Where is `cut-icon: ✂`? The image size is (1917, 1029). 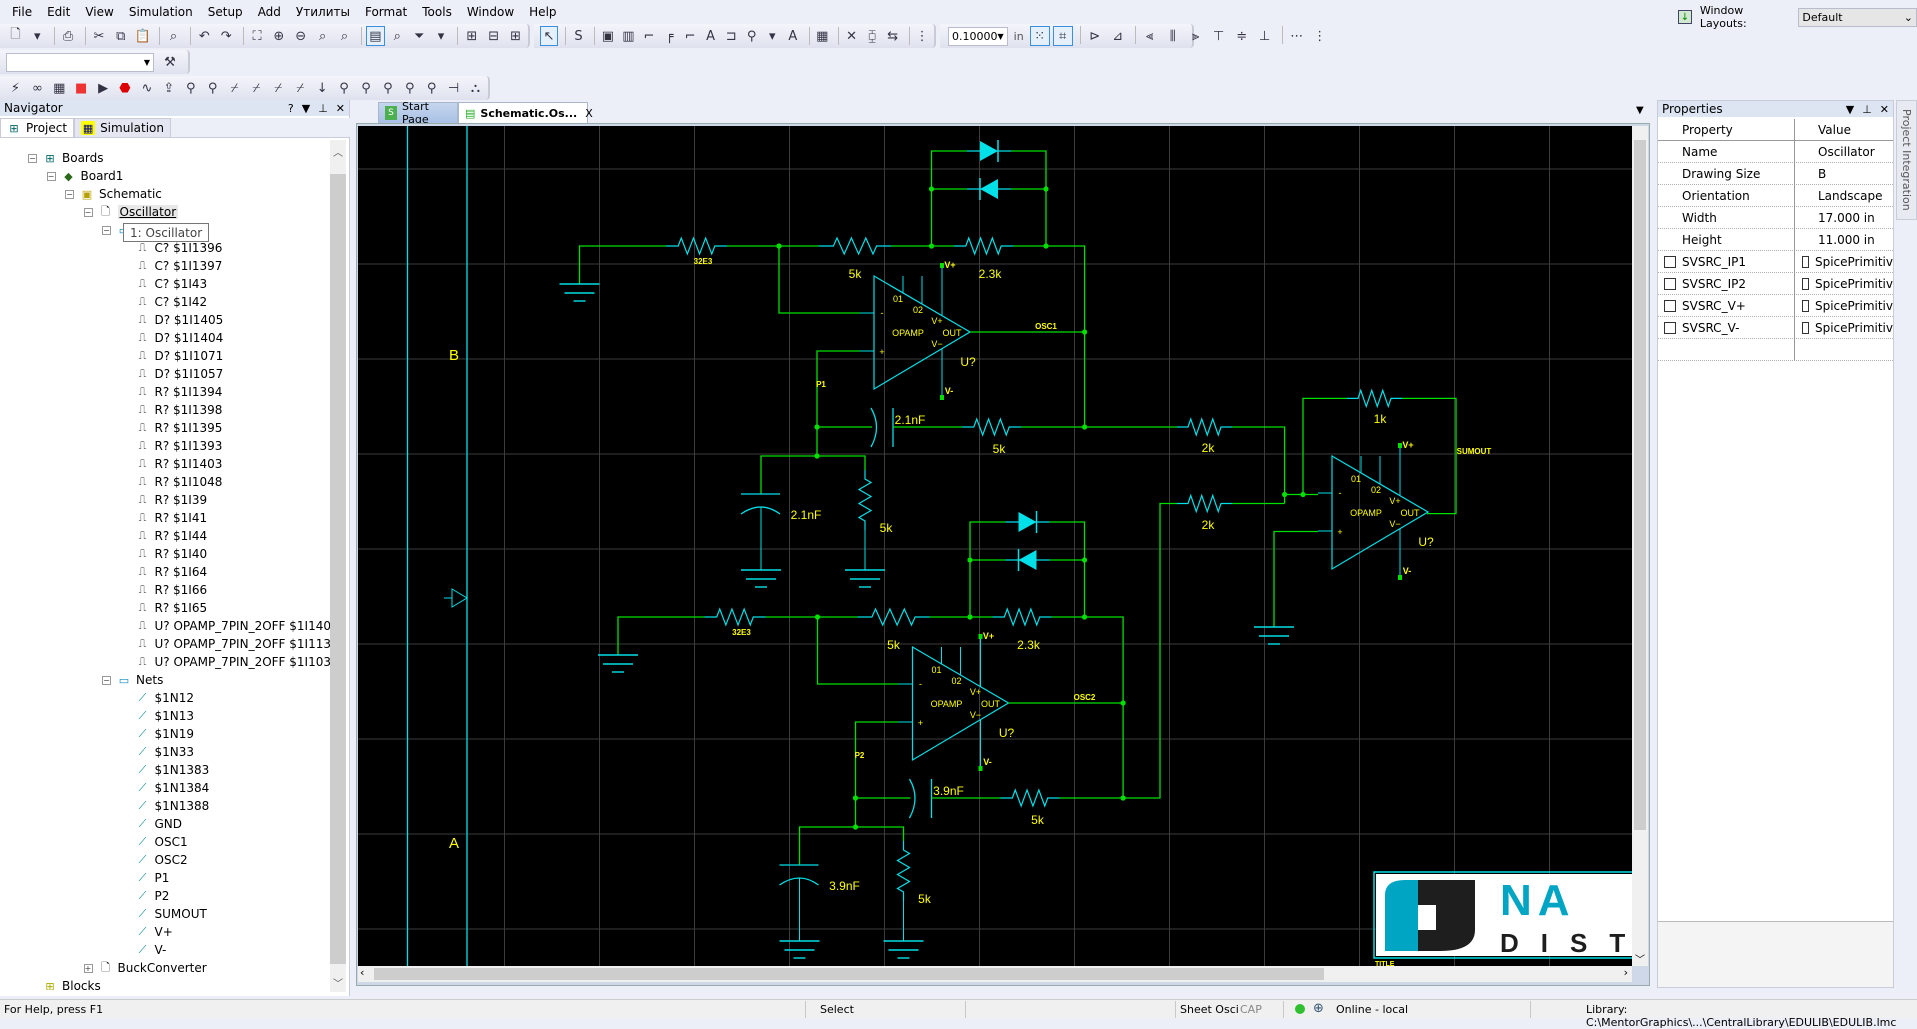
cut-icon: ✂ is located at coordinates (99, 36).